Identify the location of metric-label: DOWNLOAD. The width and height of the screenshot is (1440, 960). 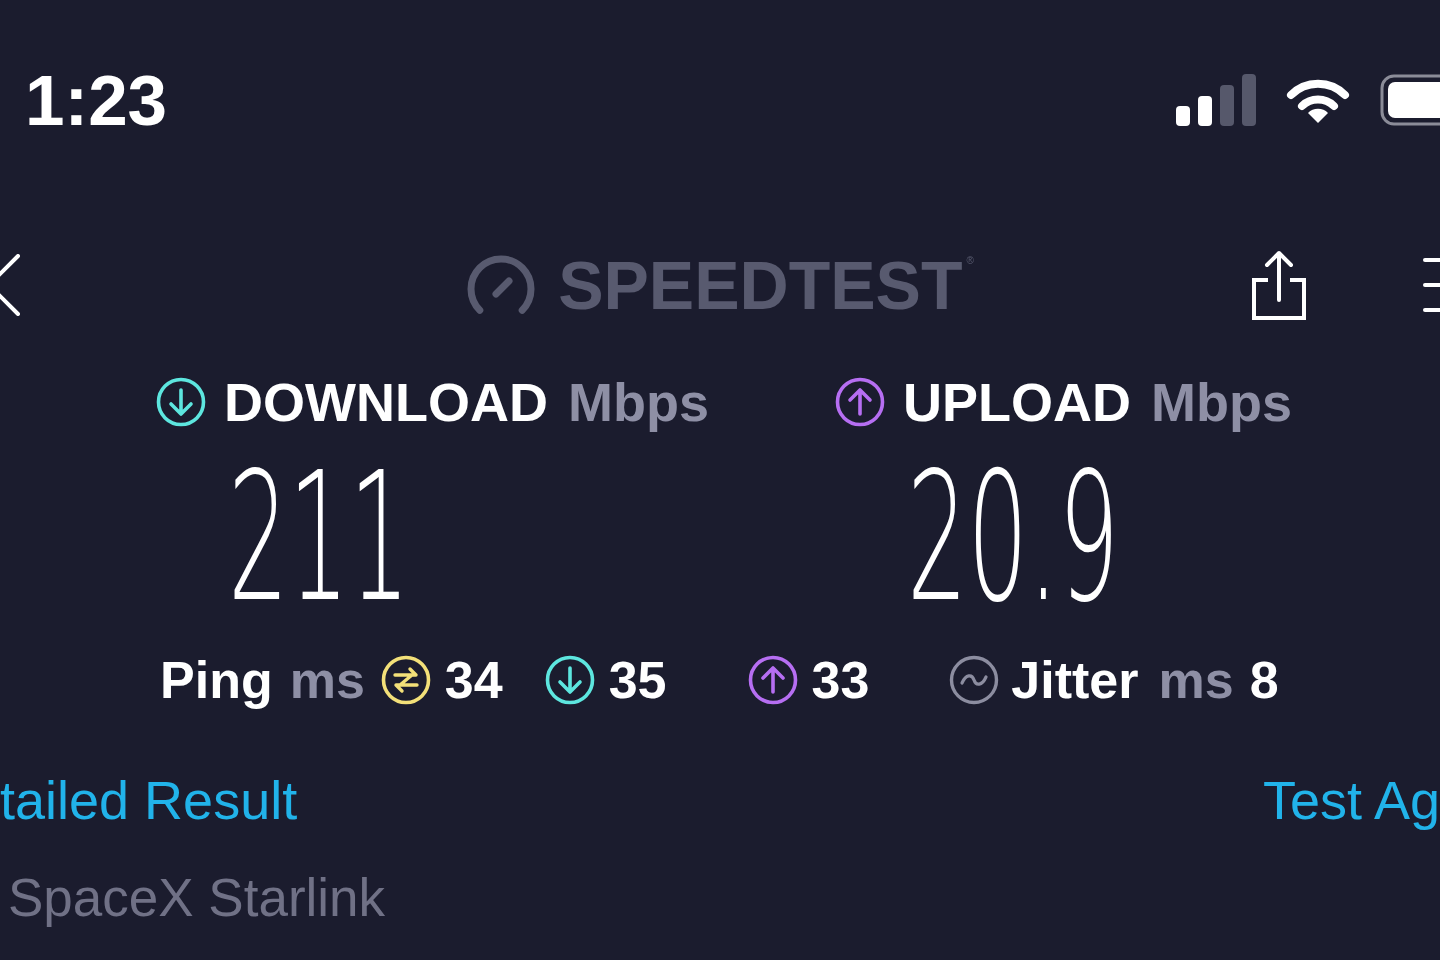
(386, 402).